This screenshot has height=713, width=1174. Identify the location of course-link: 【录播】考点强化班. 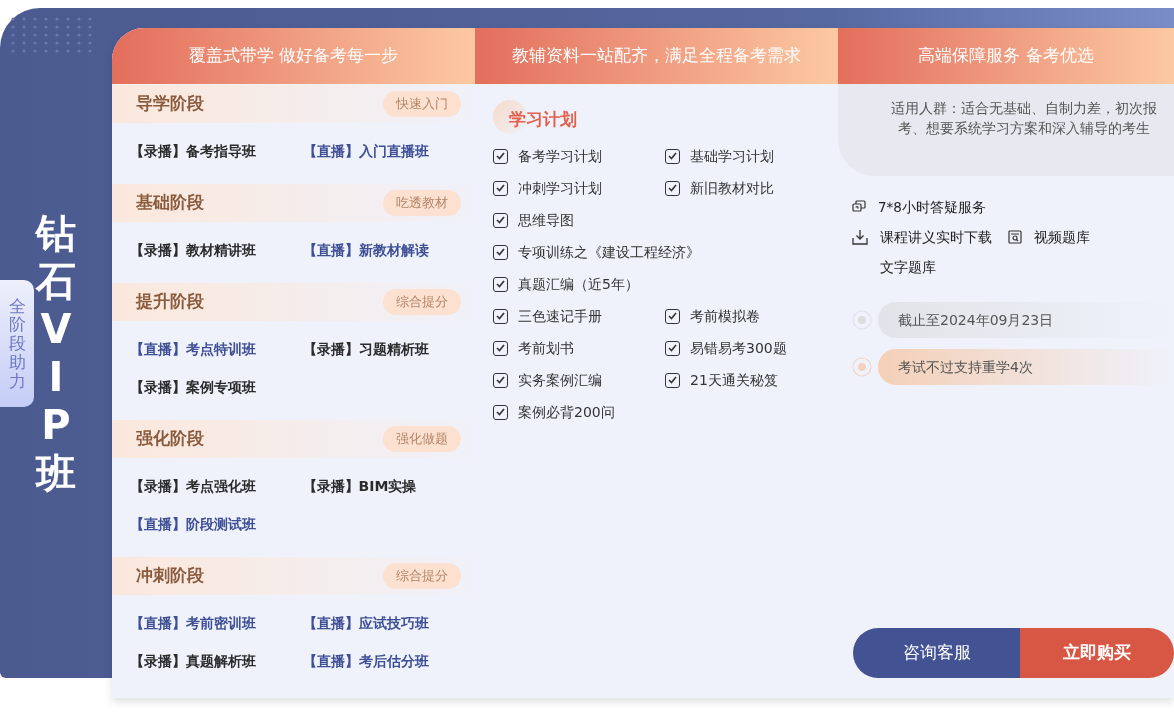
(216, 486).